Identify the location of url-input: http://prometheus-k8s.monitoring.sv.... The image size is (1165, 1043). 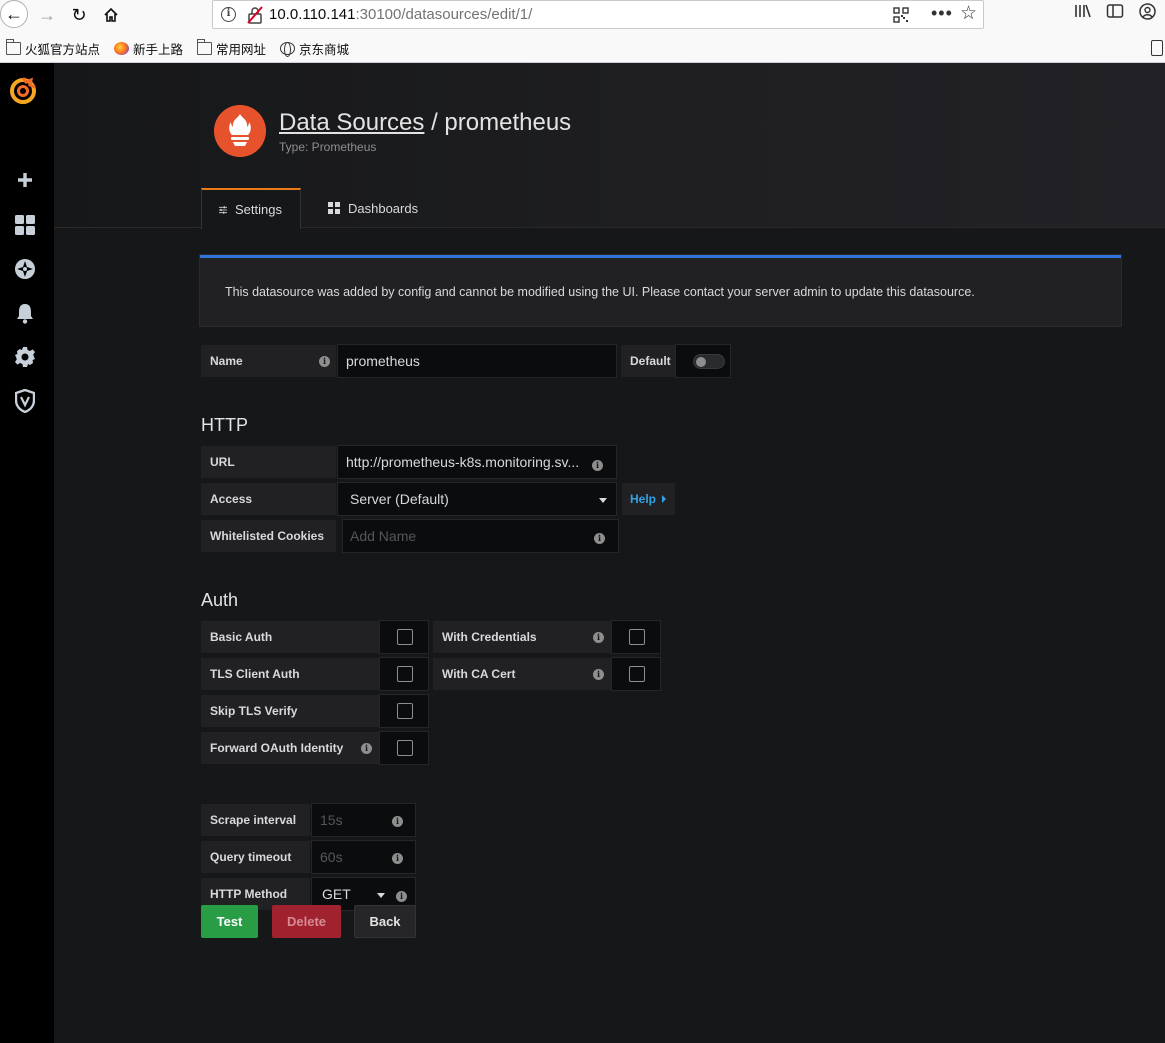
(477, 462).